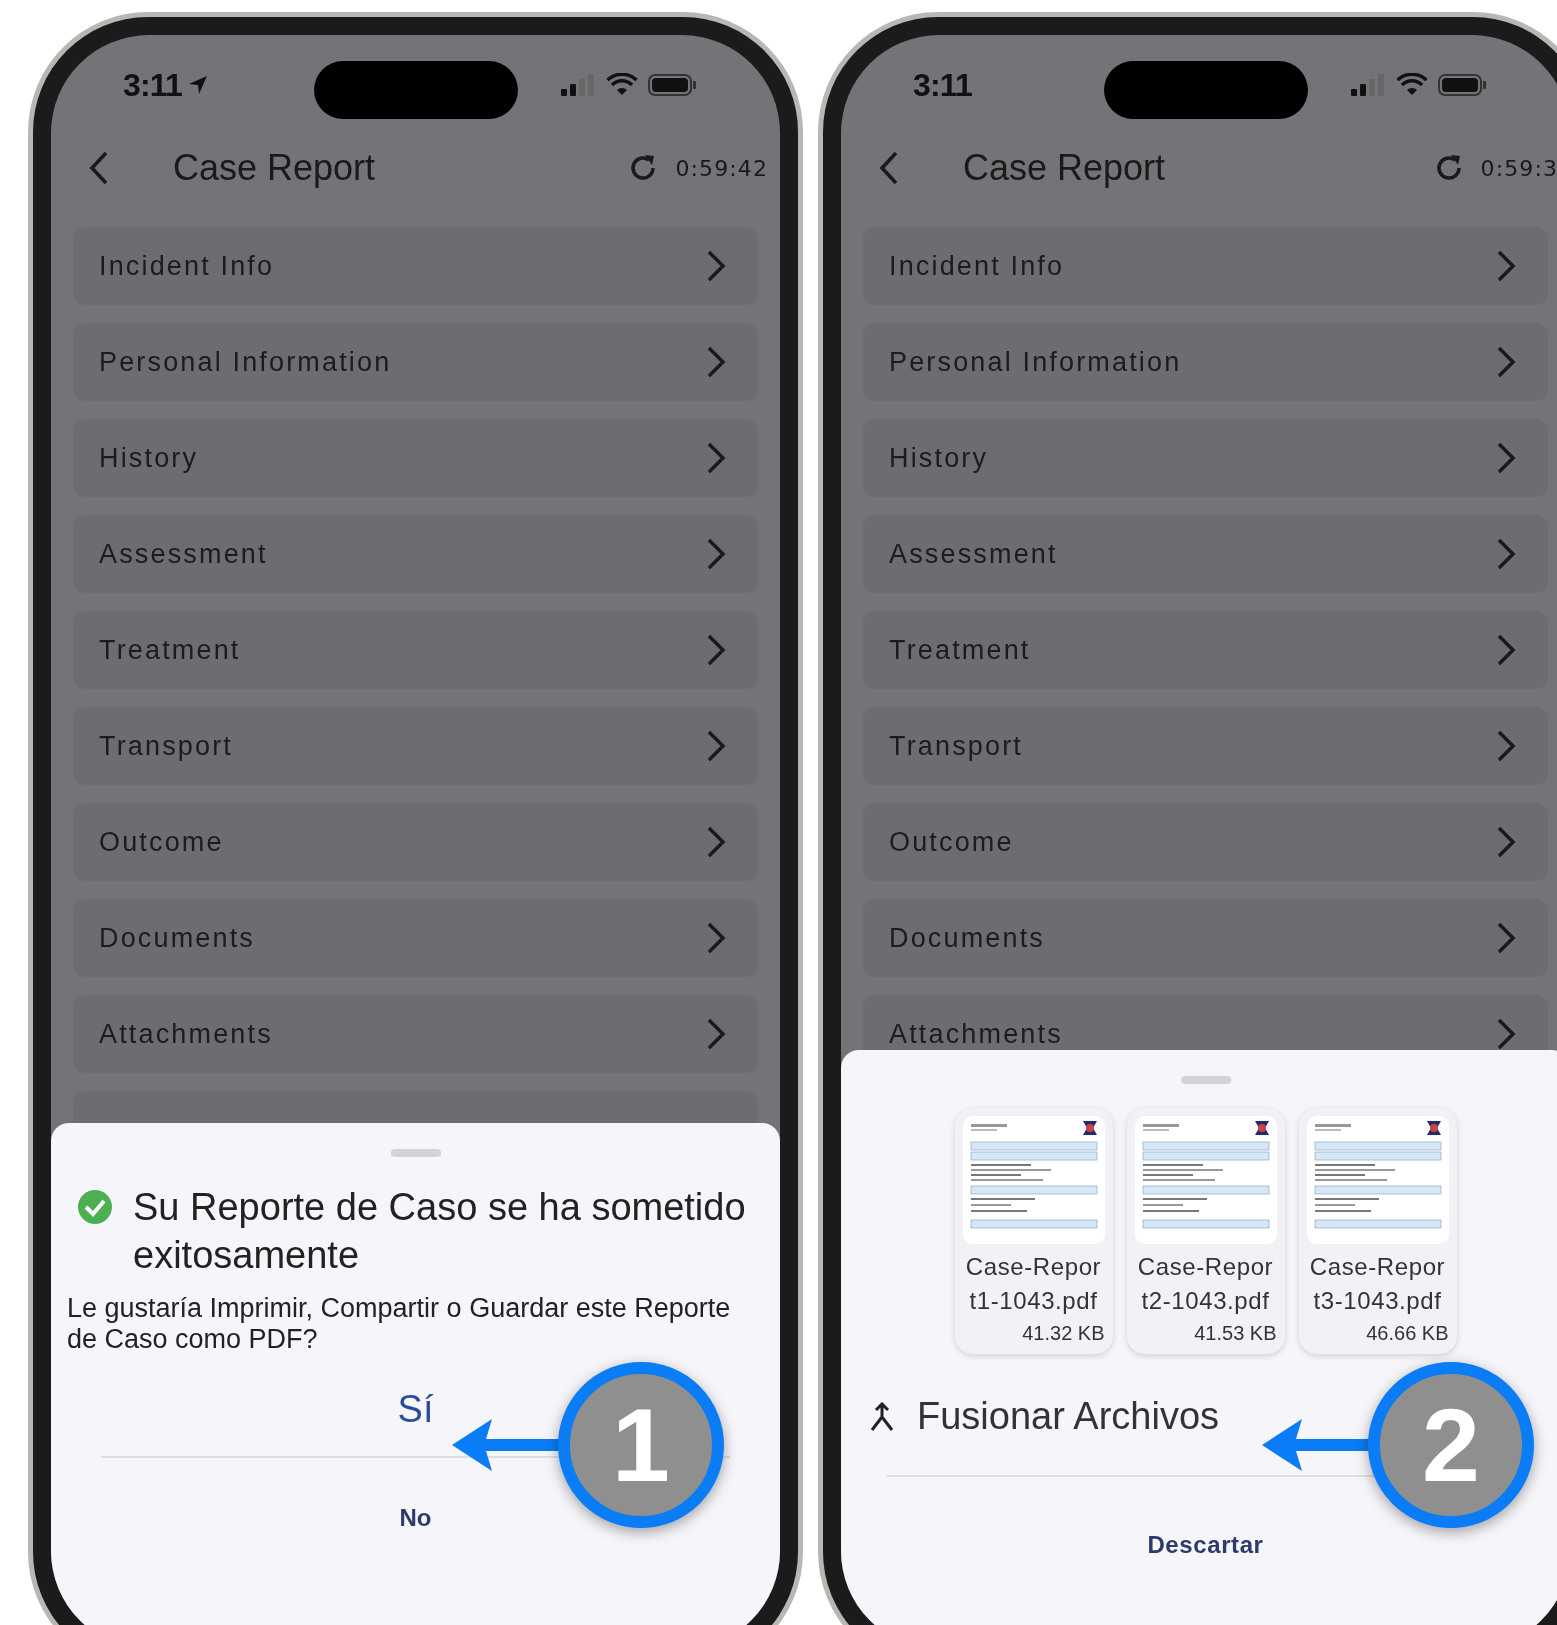 Image resolution: width=1557 pixels, height=1625 pixels. Describe the element at coordinates (1518, 168) in the screenshot. I see `session-timer: 0:59:3` at that location.